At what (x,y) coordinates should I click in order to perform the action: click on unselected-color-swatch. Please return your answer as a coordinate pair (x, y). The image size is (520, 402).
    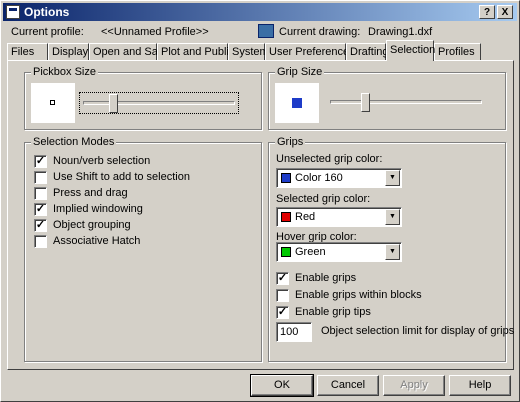
    Looking at the image, I should click on (286, 178).